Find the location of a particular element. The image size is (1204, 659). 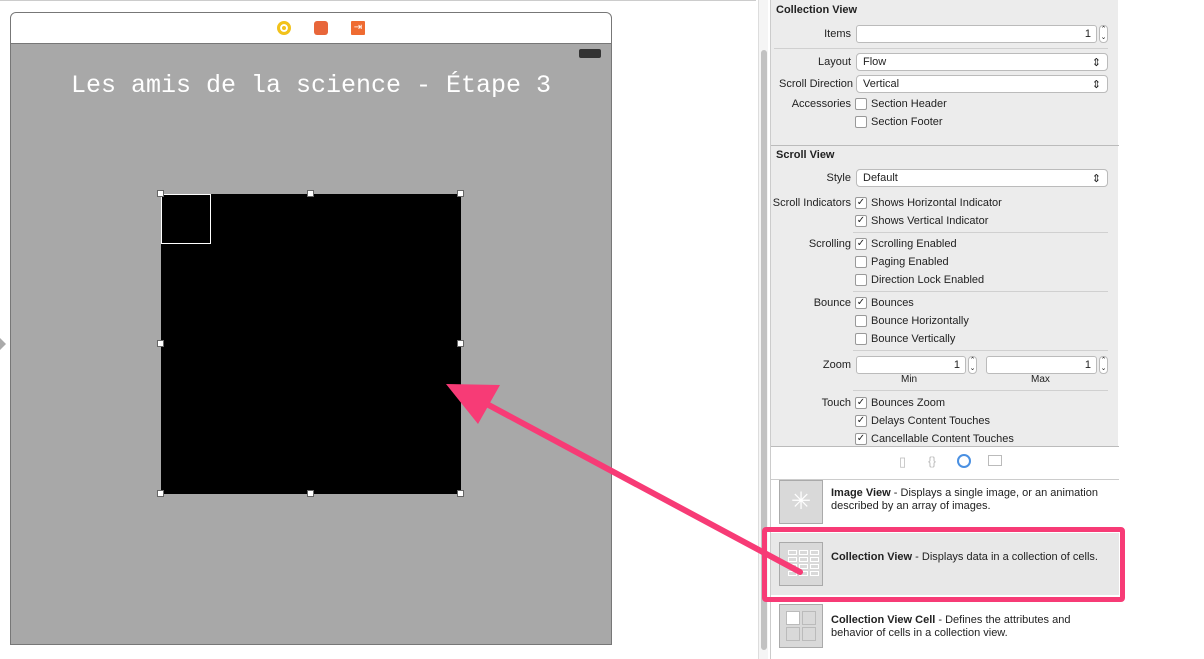

object-icon is located at coordinates (964, 461).